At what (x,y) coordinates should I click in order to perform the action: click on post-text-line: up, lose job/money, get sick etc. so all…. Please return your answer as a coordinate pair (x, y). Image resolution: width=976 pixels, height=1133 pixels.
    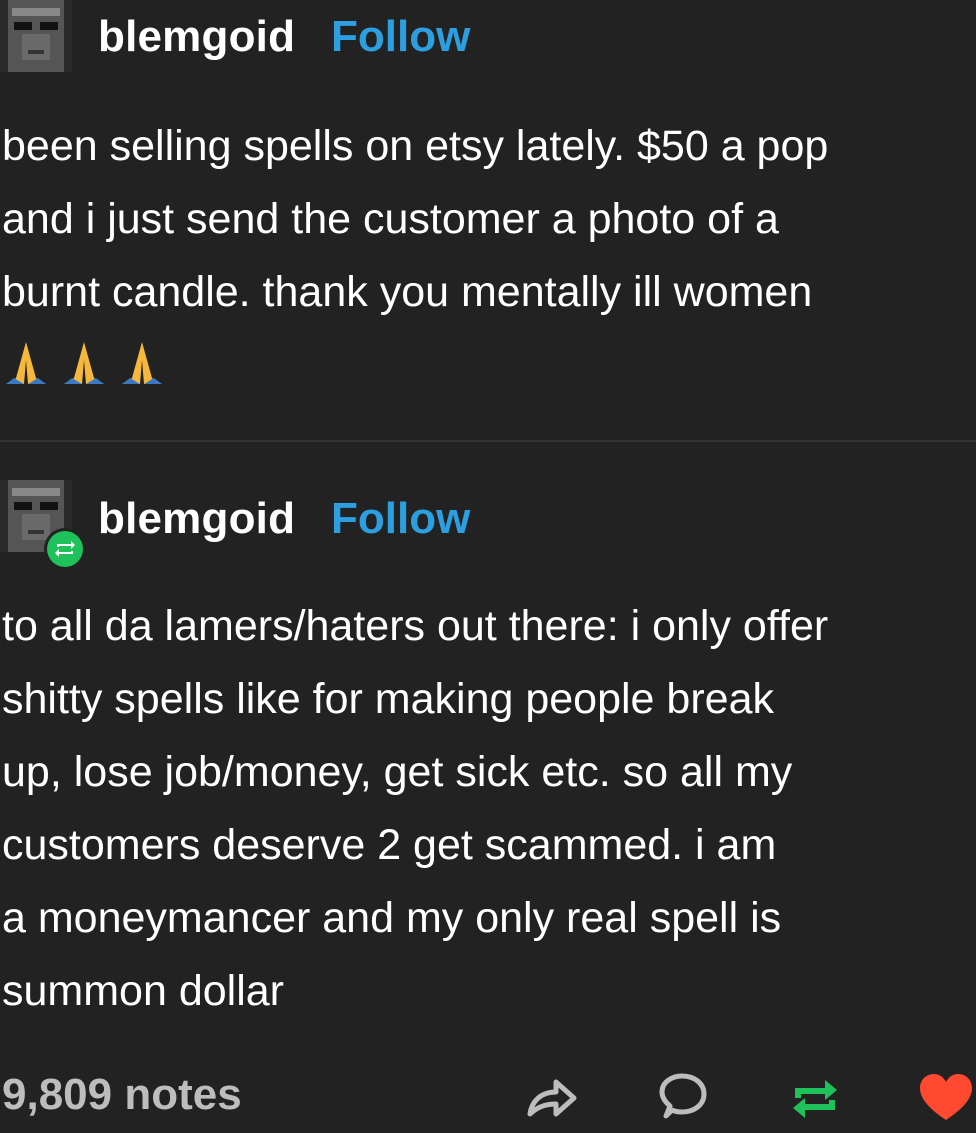
    Looking at the image, I should click on (397, 772).